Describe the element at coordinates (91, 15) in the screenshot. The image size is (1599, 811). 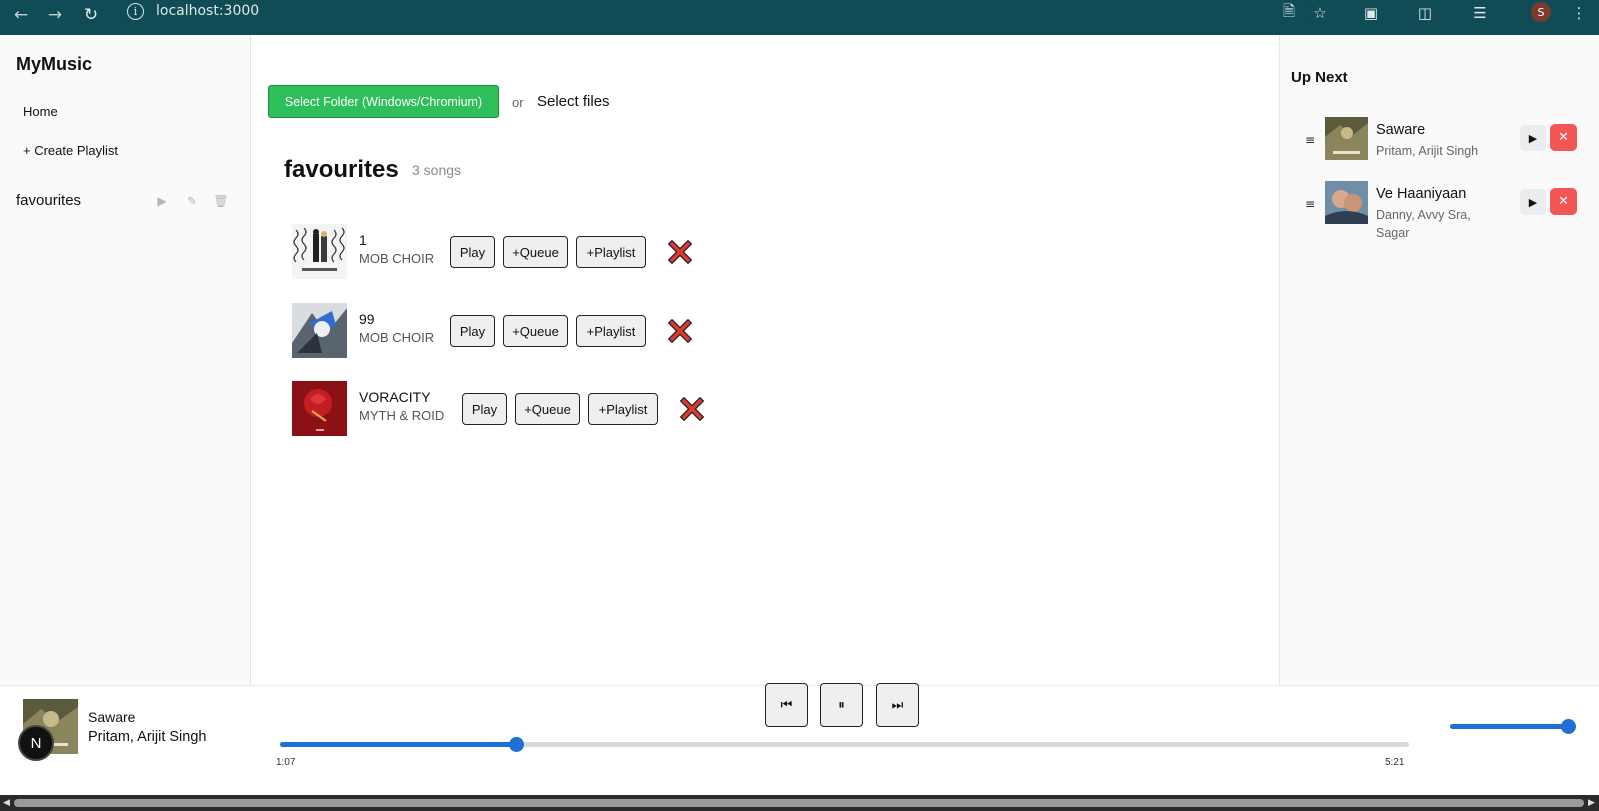
I see `reload-icon: ↻` at that location.